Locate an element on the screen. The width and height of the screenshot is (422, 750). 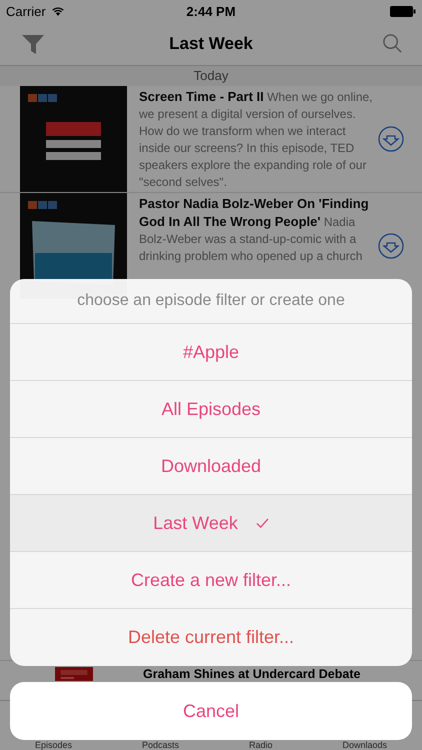
section-header: Today is located at coordinates (211, 76).